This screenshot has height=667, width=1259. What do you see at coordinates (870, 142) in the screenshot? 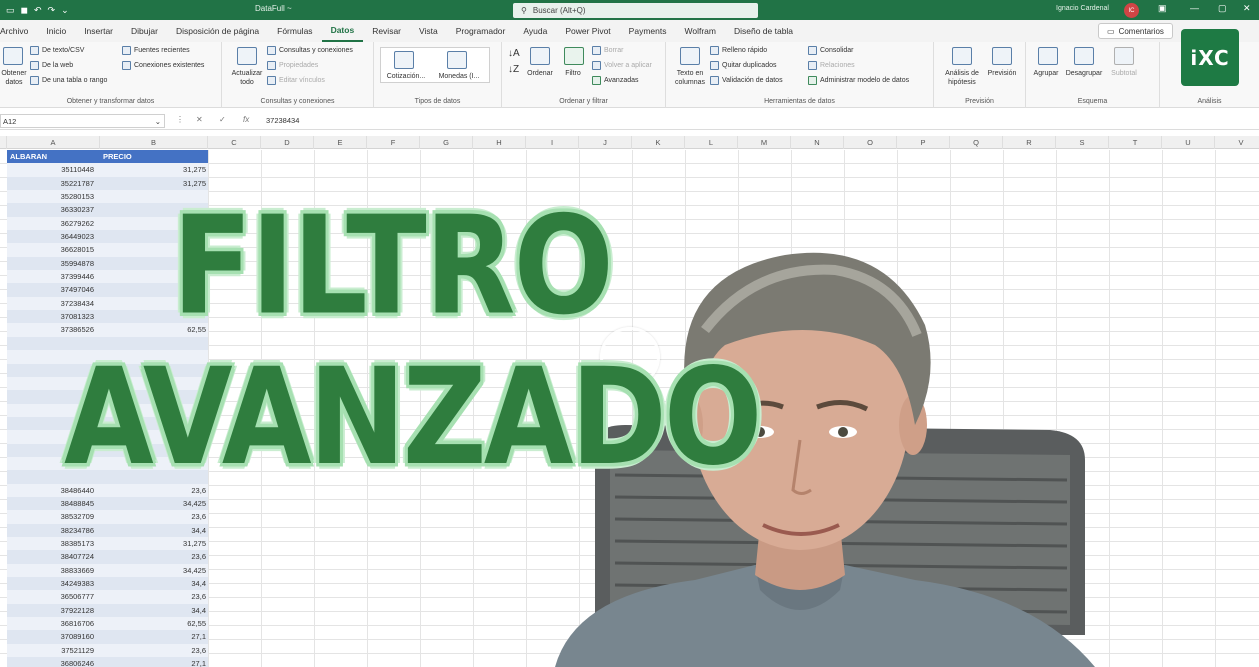
I see `column-header-o: O` at bounding box center [870, 142].